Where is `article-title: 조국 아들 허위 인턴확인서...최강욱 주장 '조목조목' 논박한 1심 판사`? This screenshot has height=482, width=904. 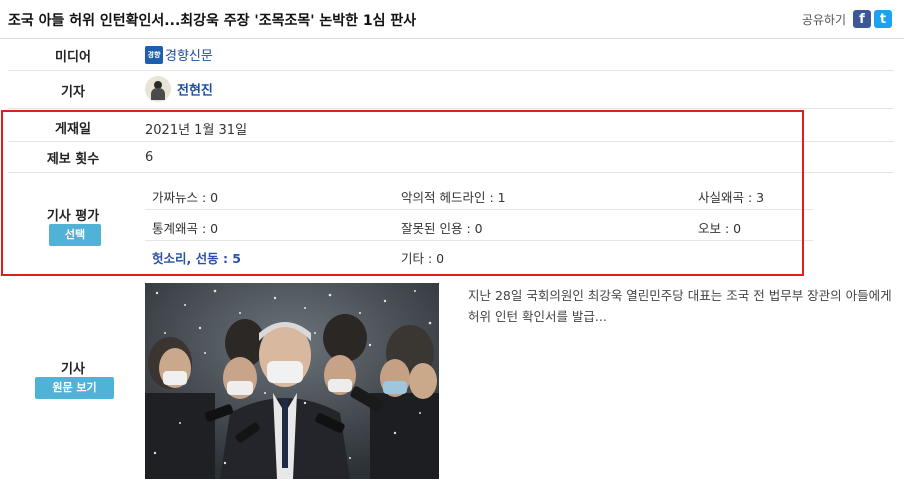
article-title: 조국 아들 허위 인턴확인서...최강욱 주장 '조목조목' 논박한 1심 판사 is located at coordinates (212, 21).